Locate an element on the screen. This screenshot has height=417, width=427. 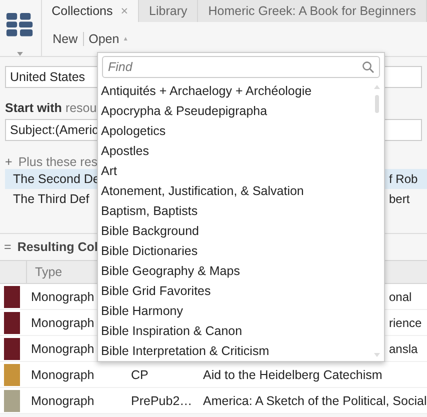
tab: Collections × is located at coordinates (91, 11).